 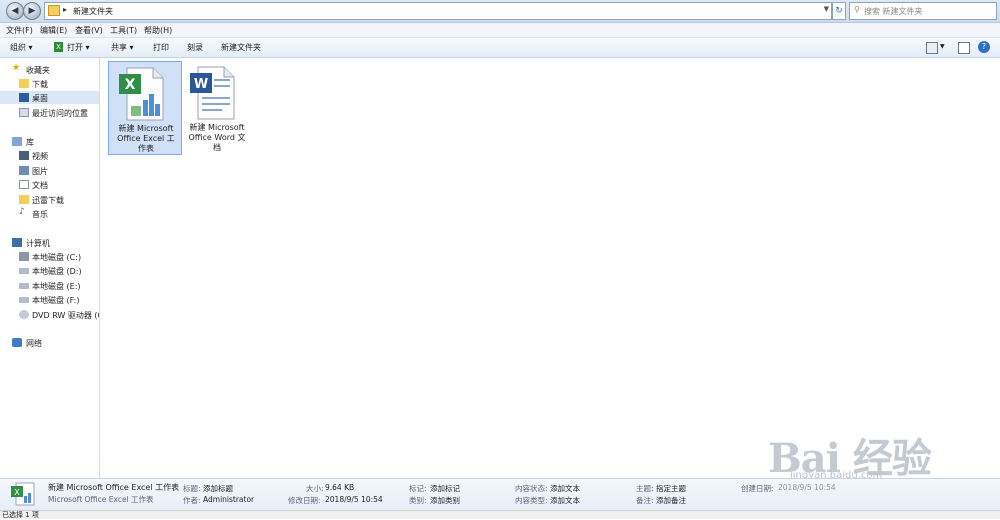 What do you see at coordinates (964, 48) in the screenshot?
I see `preview-pane-icon` at bounding box center [964, 48].